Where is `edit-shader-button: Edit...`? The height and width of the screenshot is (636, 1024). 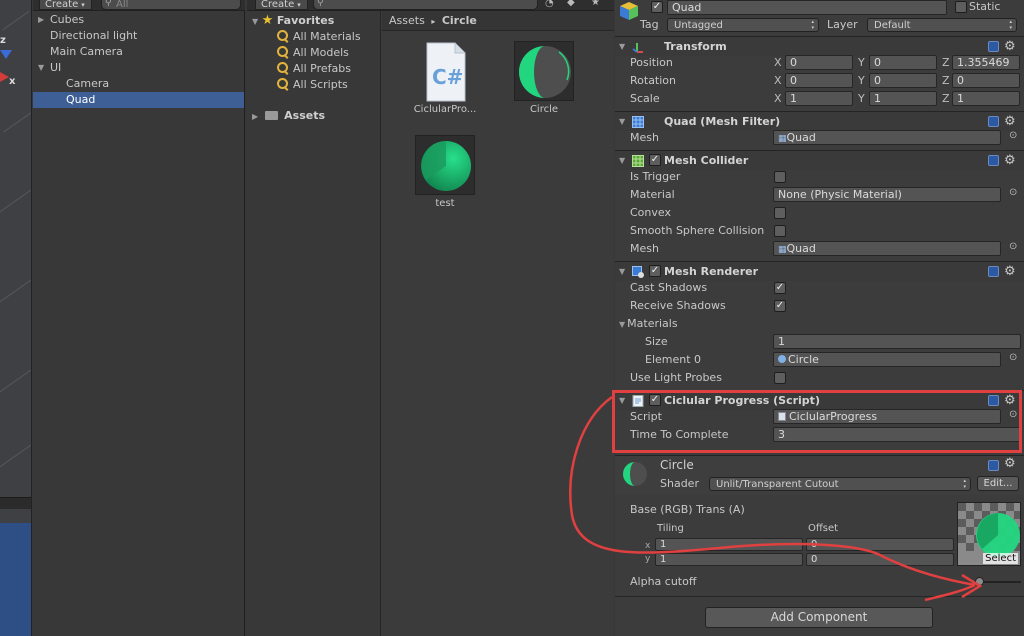 edit-shader-button: Edit... is located at coordinates (998, 483).